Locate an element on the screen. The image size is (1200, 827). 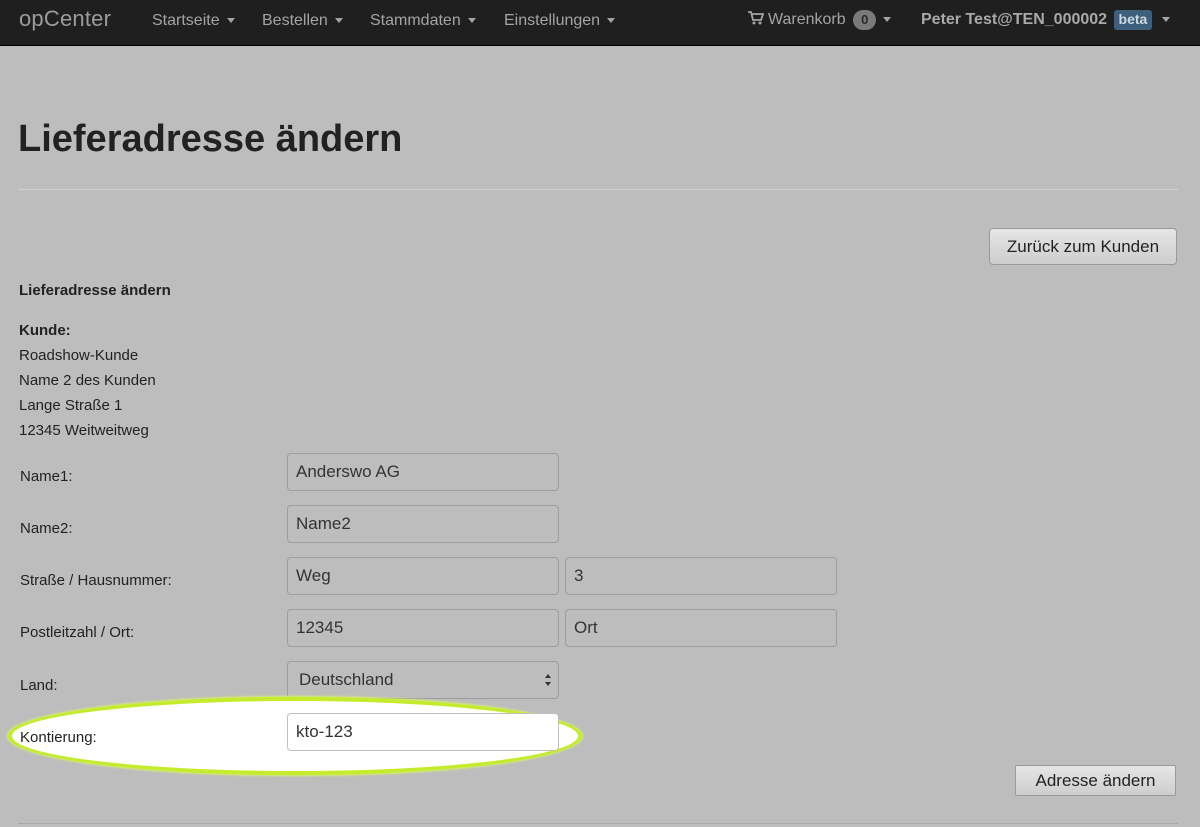
kontierung-input: kto-123 is located at coordinates (423, 732).